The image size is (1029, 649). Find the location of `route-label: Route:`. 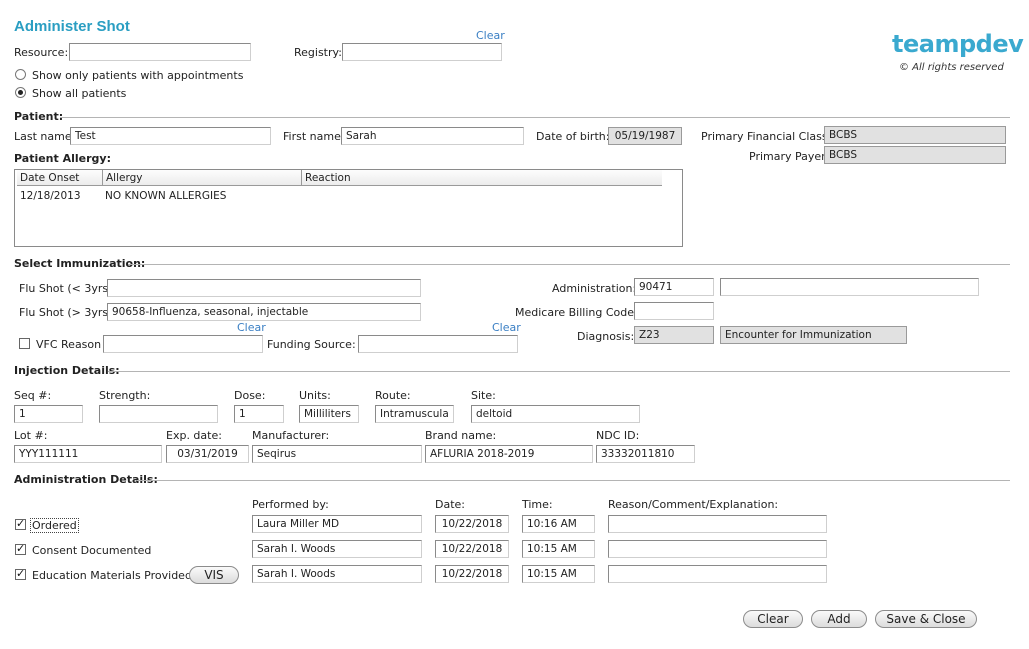

route-label: Route: is located at coordinates (393, 395).